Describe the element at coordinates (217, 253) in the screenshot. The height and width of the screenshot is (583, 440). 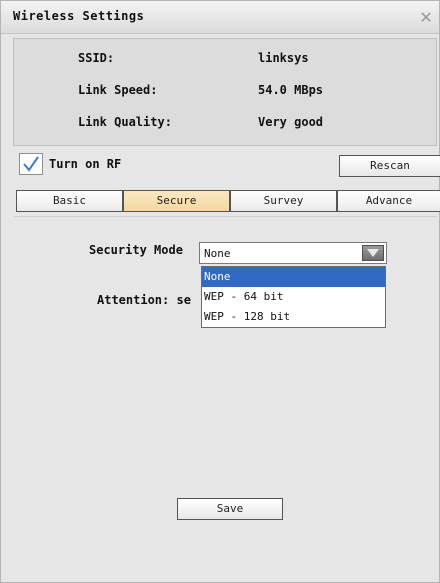
I see `security-mode-value: None` at that location.